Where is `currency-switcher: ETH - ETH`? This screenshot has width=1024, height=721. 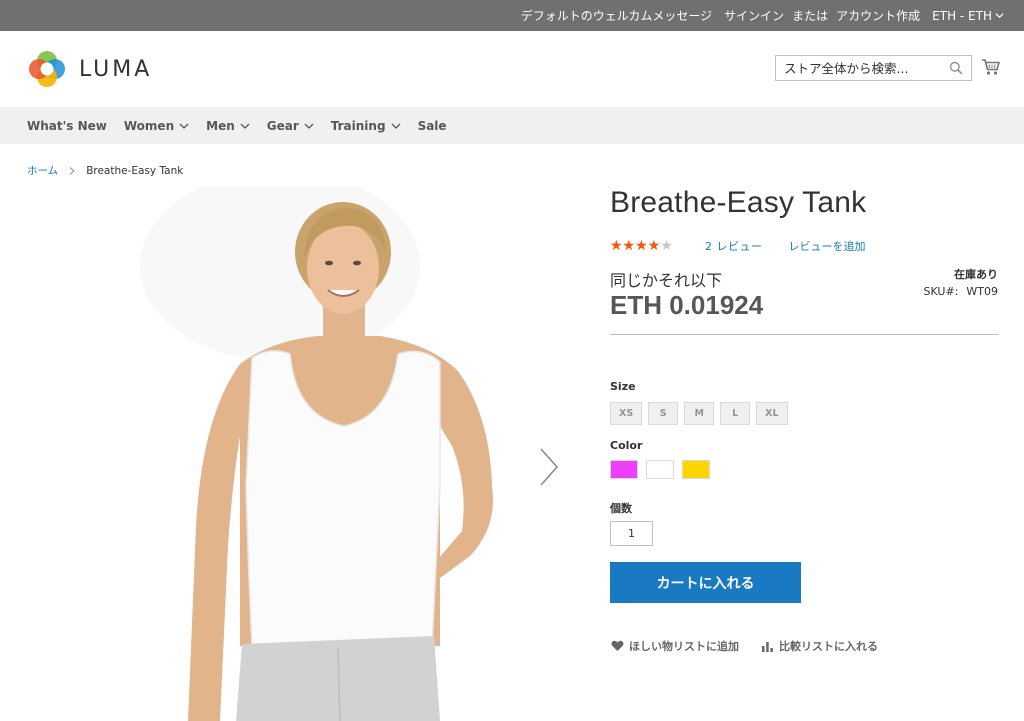
currency-switcher: ETH - ETH is located at coordinates (968, 16).